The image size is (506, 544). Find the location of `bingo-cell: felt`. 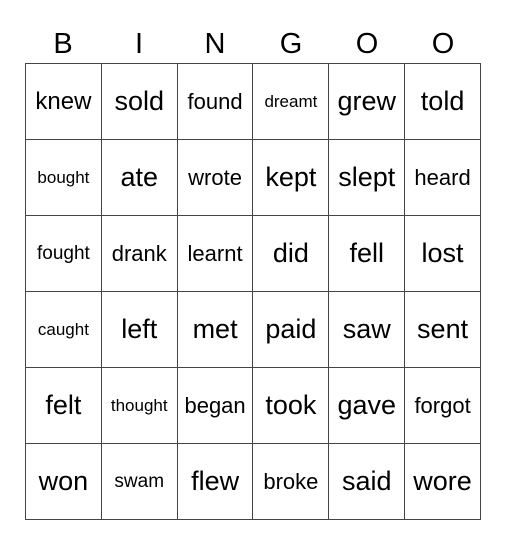

bingo-cell: felt is located at coordinates (63, 405).